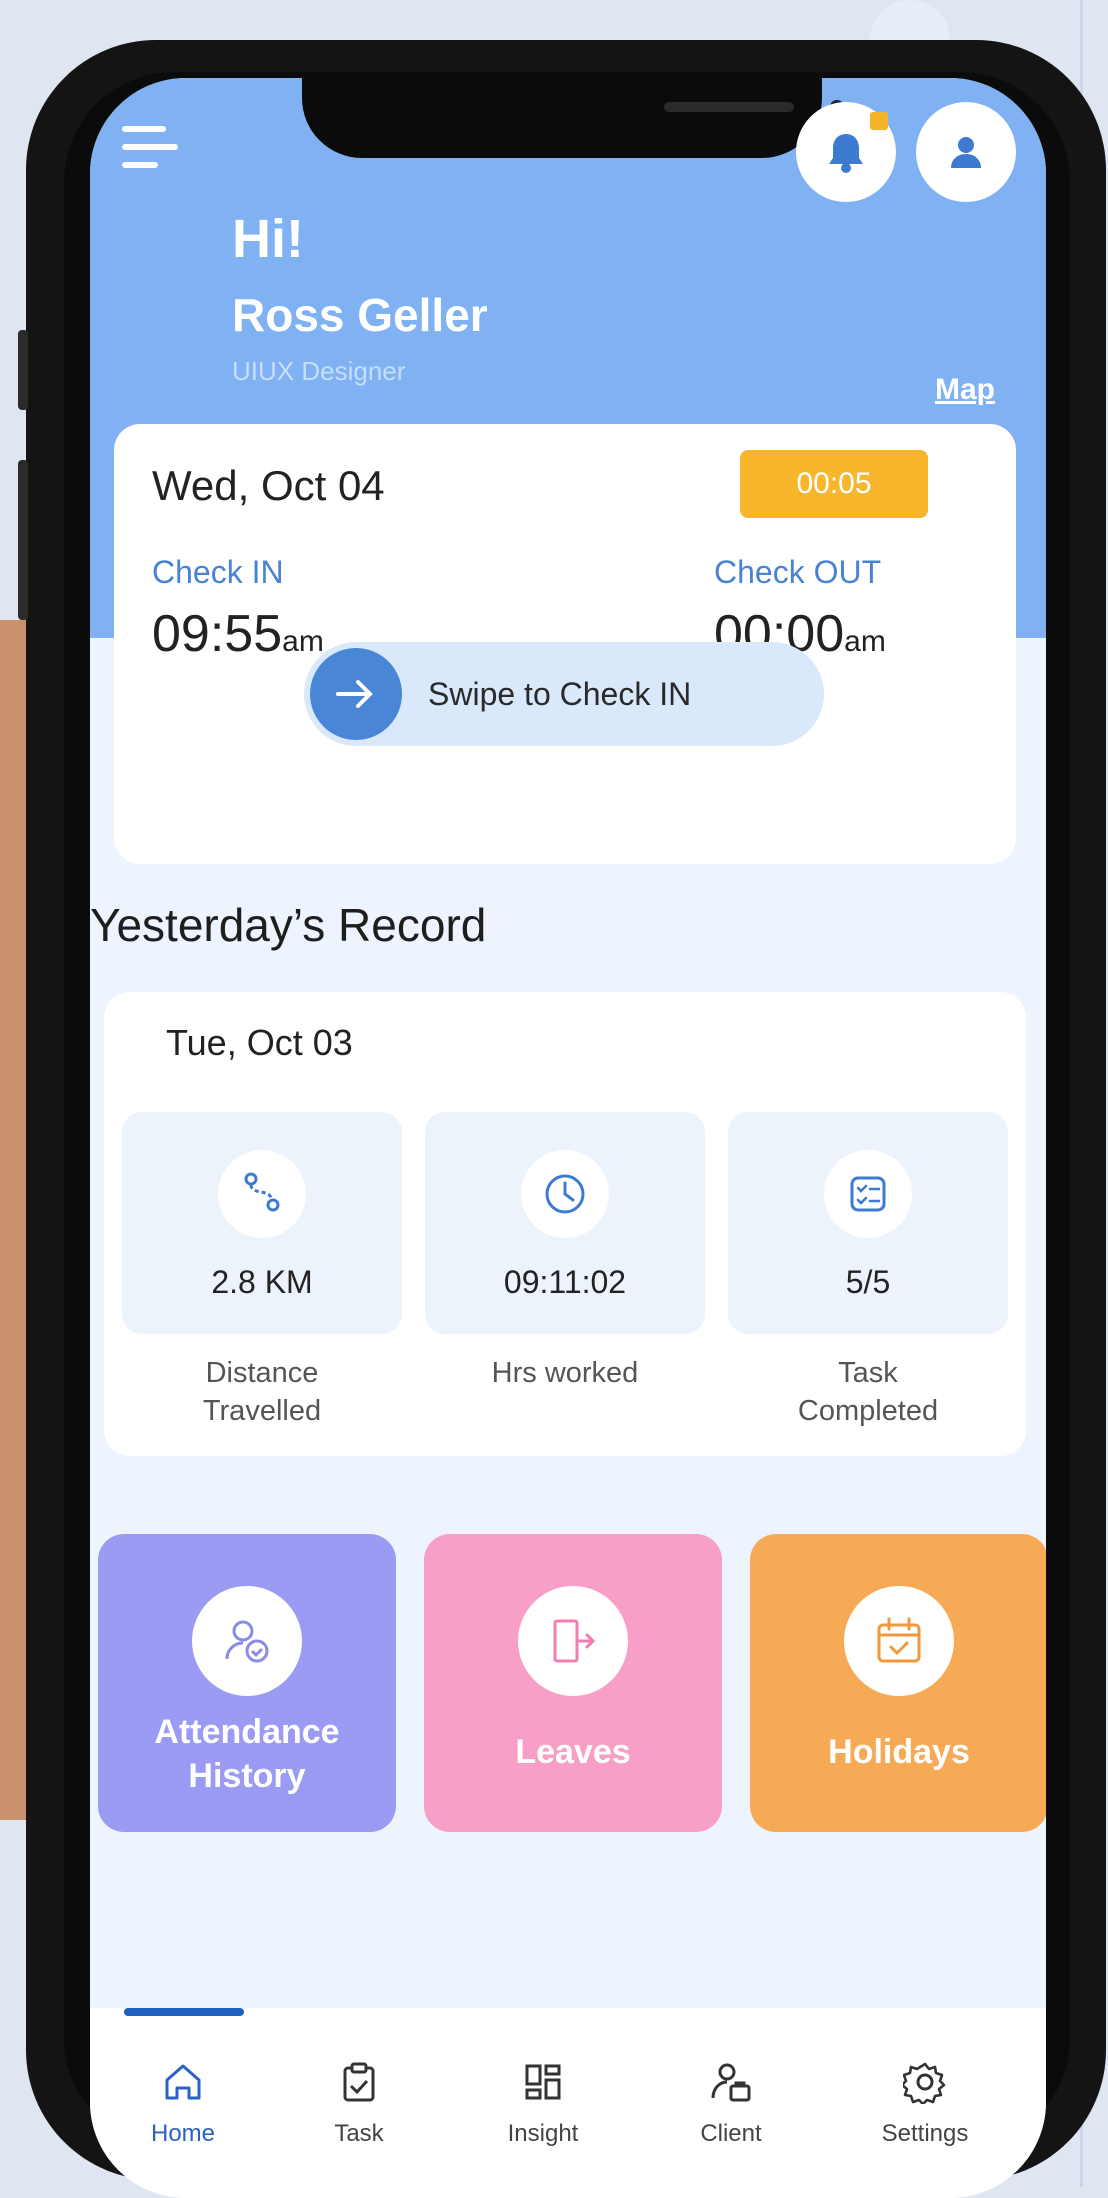 The height and width of the screenshot is (2198, 1108). Describe the element at coordinates (268, 239) in the screenshot. I see `greeting-text: Hi!` at that location.